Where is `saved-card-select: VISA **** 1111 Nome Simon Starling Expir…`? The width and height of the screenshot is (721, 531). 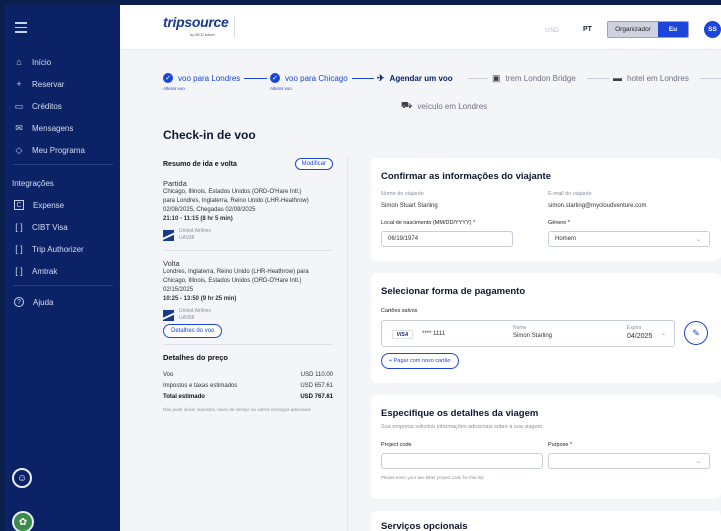 saved-card-select: VISA **** 1111 Nome Simon Starling Expir… is located at coordinates (528, 333).